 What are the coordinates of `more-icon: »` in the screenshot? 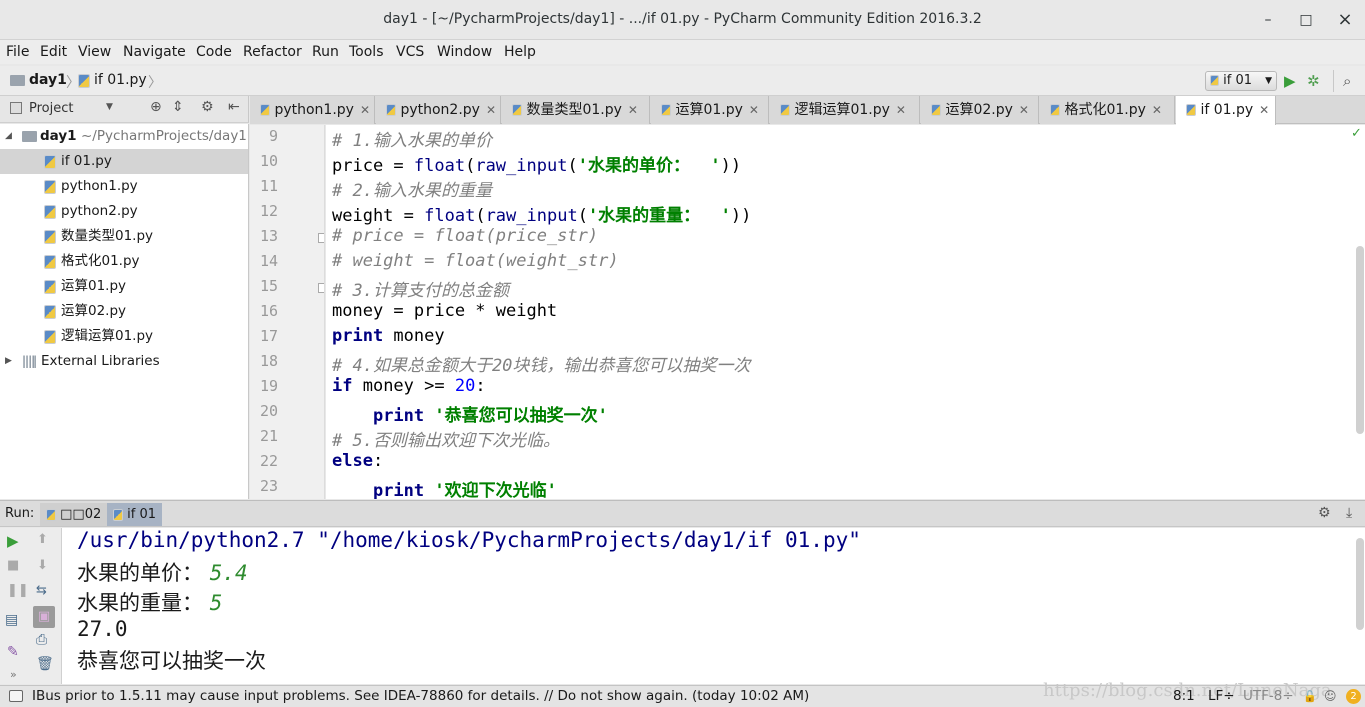 It's located at (13, 674).